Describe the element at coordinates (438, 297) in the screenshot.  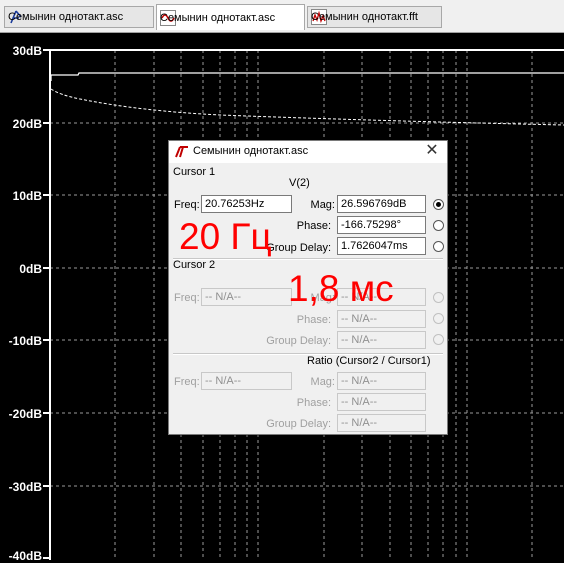
I see `cursor2-mag-radio` at that location.